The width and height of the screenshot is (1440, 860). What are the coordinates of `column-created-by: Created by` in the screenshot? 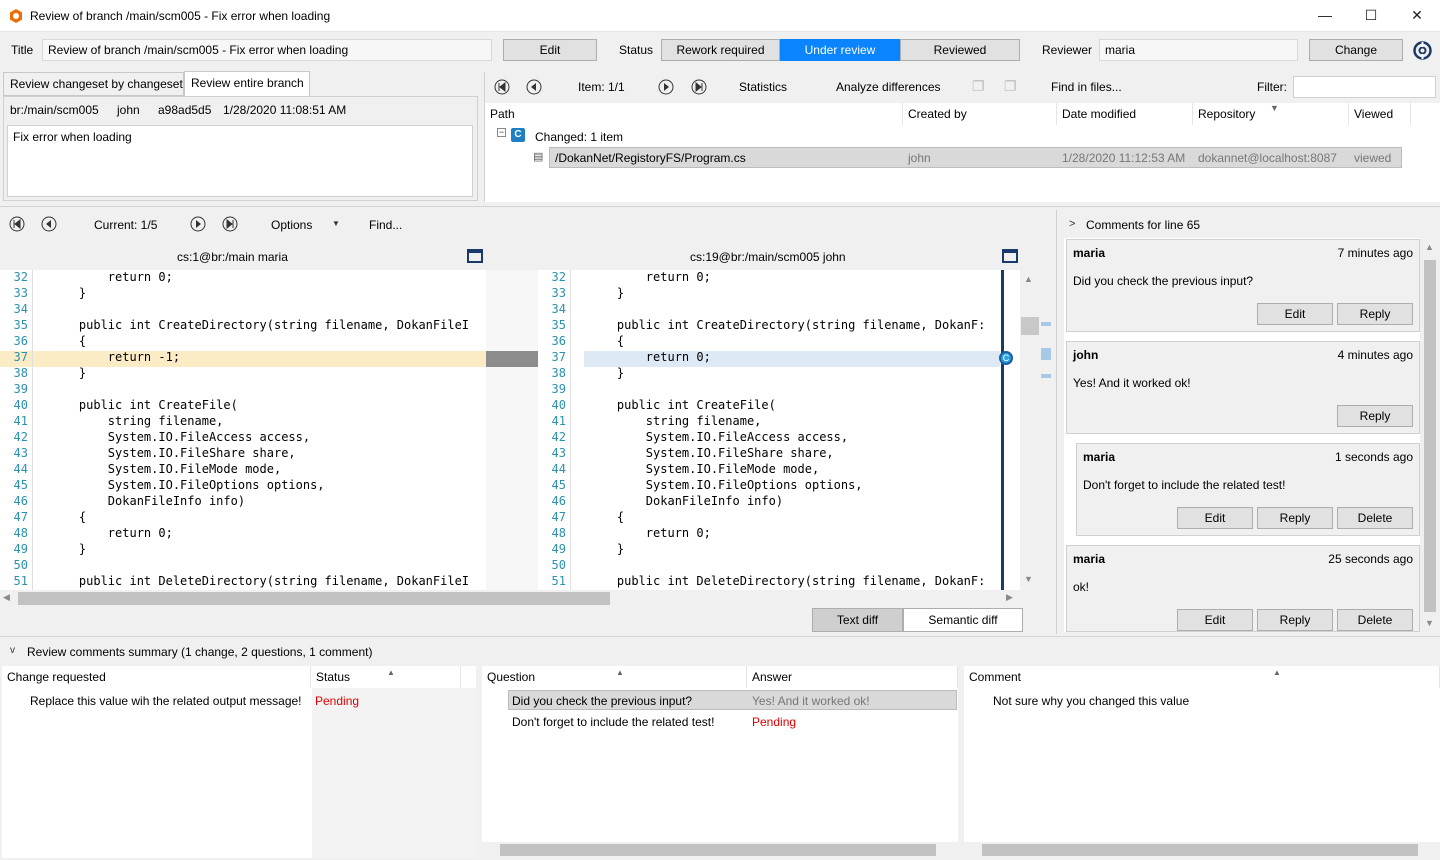 It's located at (980, 114).